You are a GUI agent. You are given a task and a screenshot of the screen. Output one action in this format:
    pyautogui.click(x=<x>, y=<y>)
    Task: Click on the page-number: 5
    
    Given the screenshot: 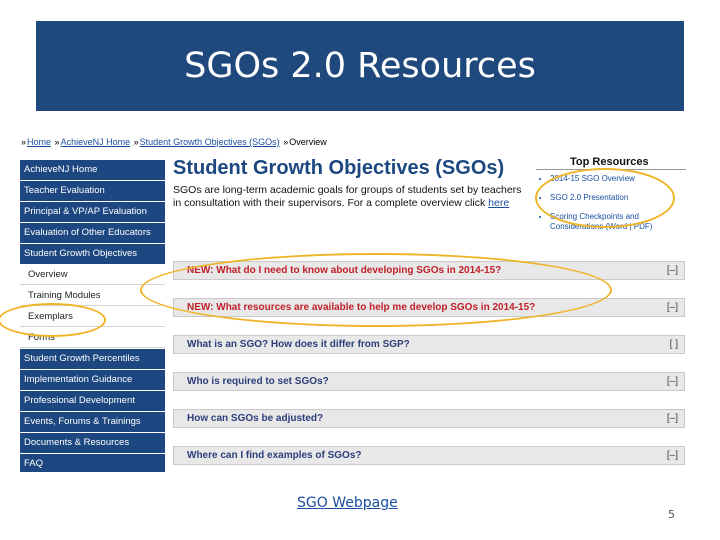 What is the action you would take?
    pyautogui.click(x=671, y=514)
    